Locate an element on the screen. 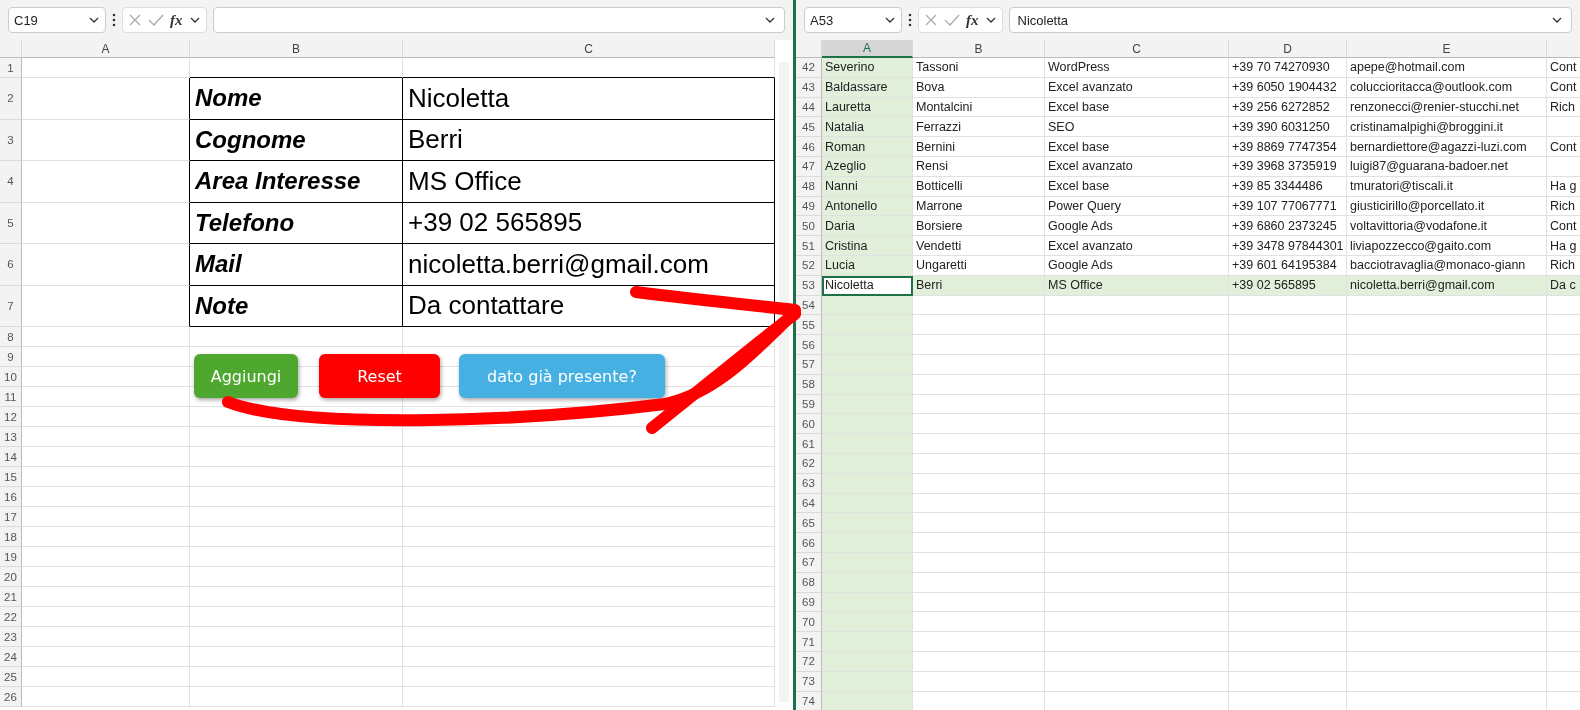 The width and height of the screenshot is (1580, 710). row-header: 14 is located at coordinates (11, 457).